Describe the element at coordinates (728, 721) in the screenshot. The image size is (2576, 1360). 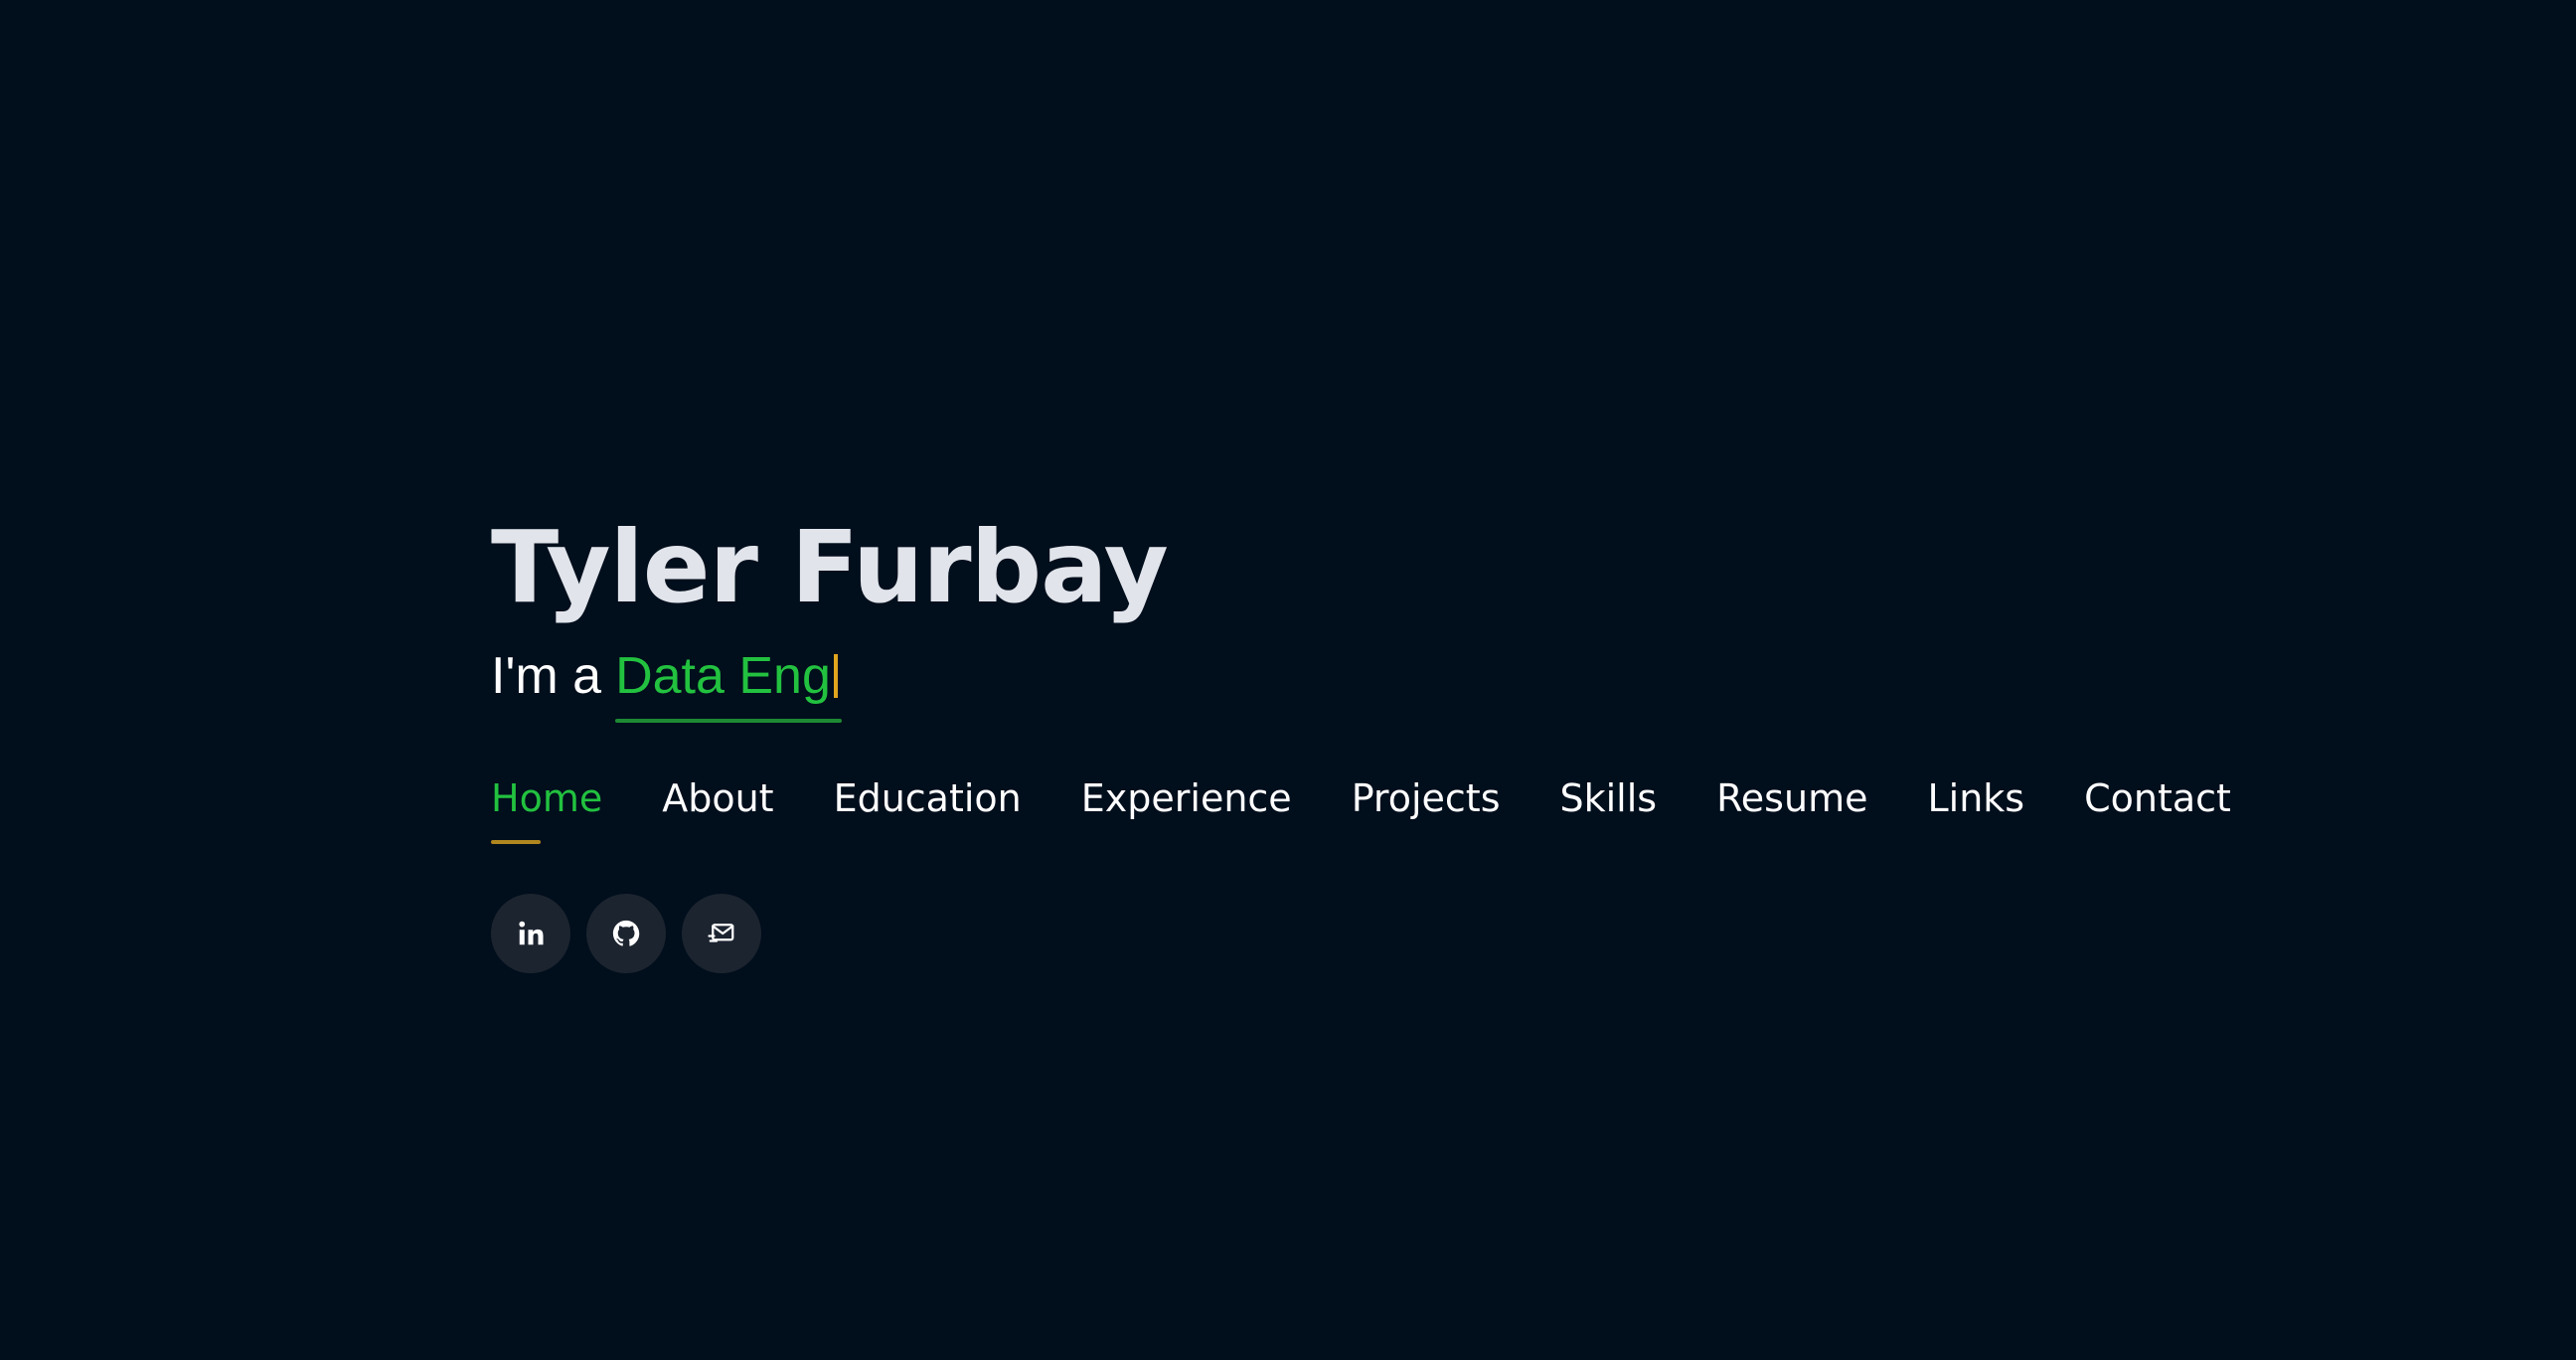
I see `typed-underline` at that location.